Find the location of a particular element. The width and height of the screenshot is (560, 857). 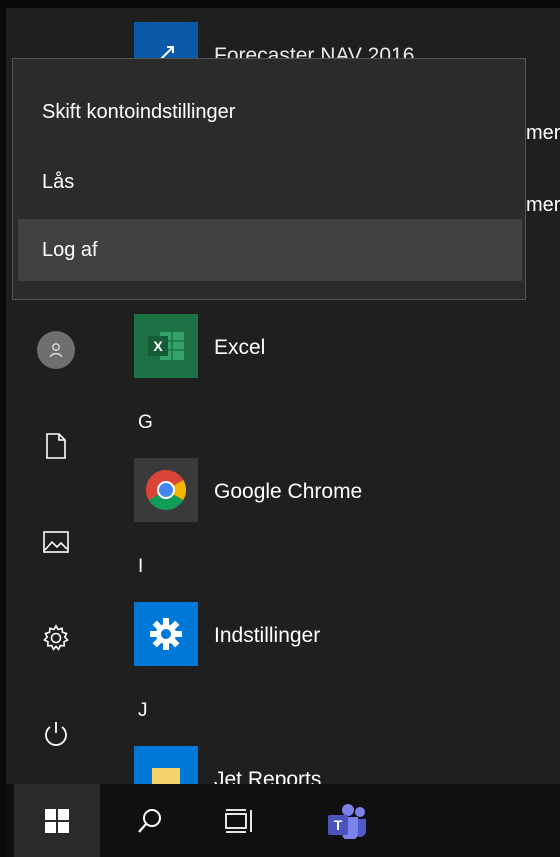

search-button is located at coordinates (150, 820).